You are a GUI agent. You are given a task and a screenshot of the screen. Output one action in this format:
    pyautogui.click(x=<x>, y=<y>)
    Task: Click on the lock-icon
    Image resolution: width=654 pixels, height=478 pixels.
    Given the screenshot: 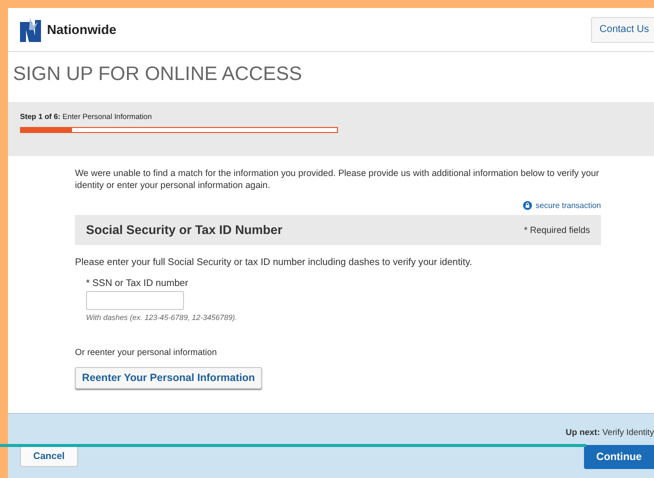 What is the action you would take?
    pyautogui.click(x=527, y=205)
    